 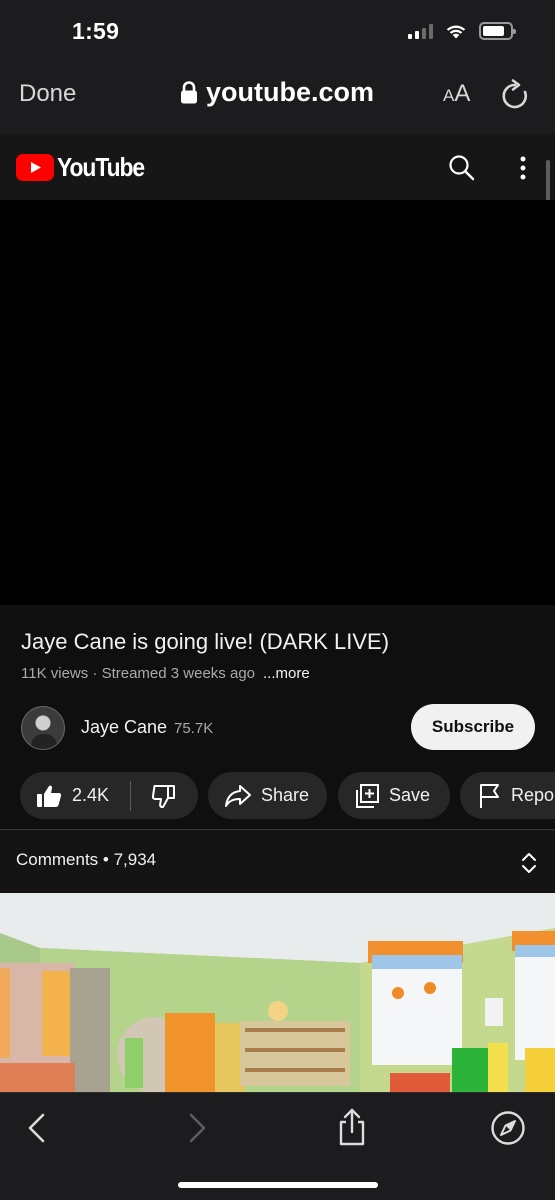 I want to click on browser-top-bar: Done youtube.com AA, so click(x=277, y=98).